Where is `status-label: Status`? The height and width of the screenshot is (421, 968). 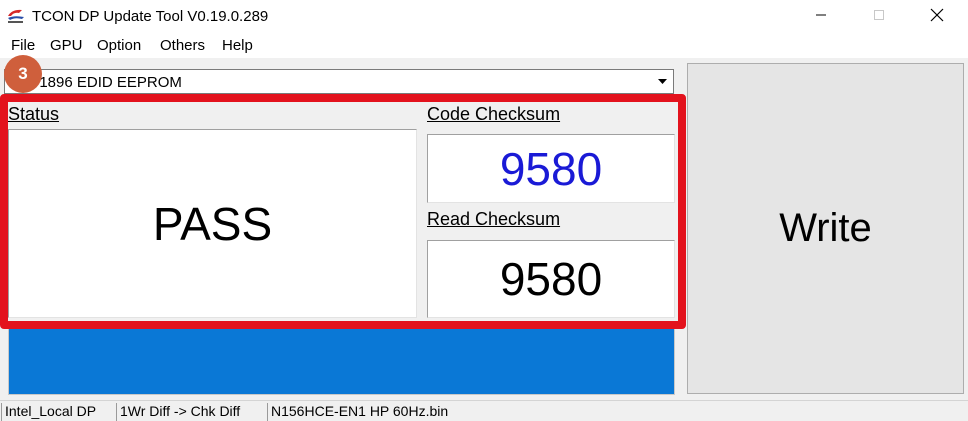
status-label: Status is located at coordinates (34, 114).